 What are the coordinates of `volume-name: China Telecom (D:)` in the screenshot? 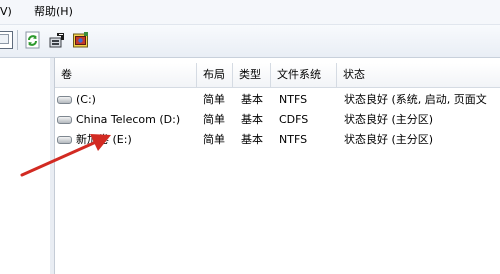 It's located at (128, 119).